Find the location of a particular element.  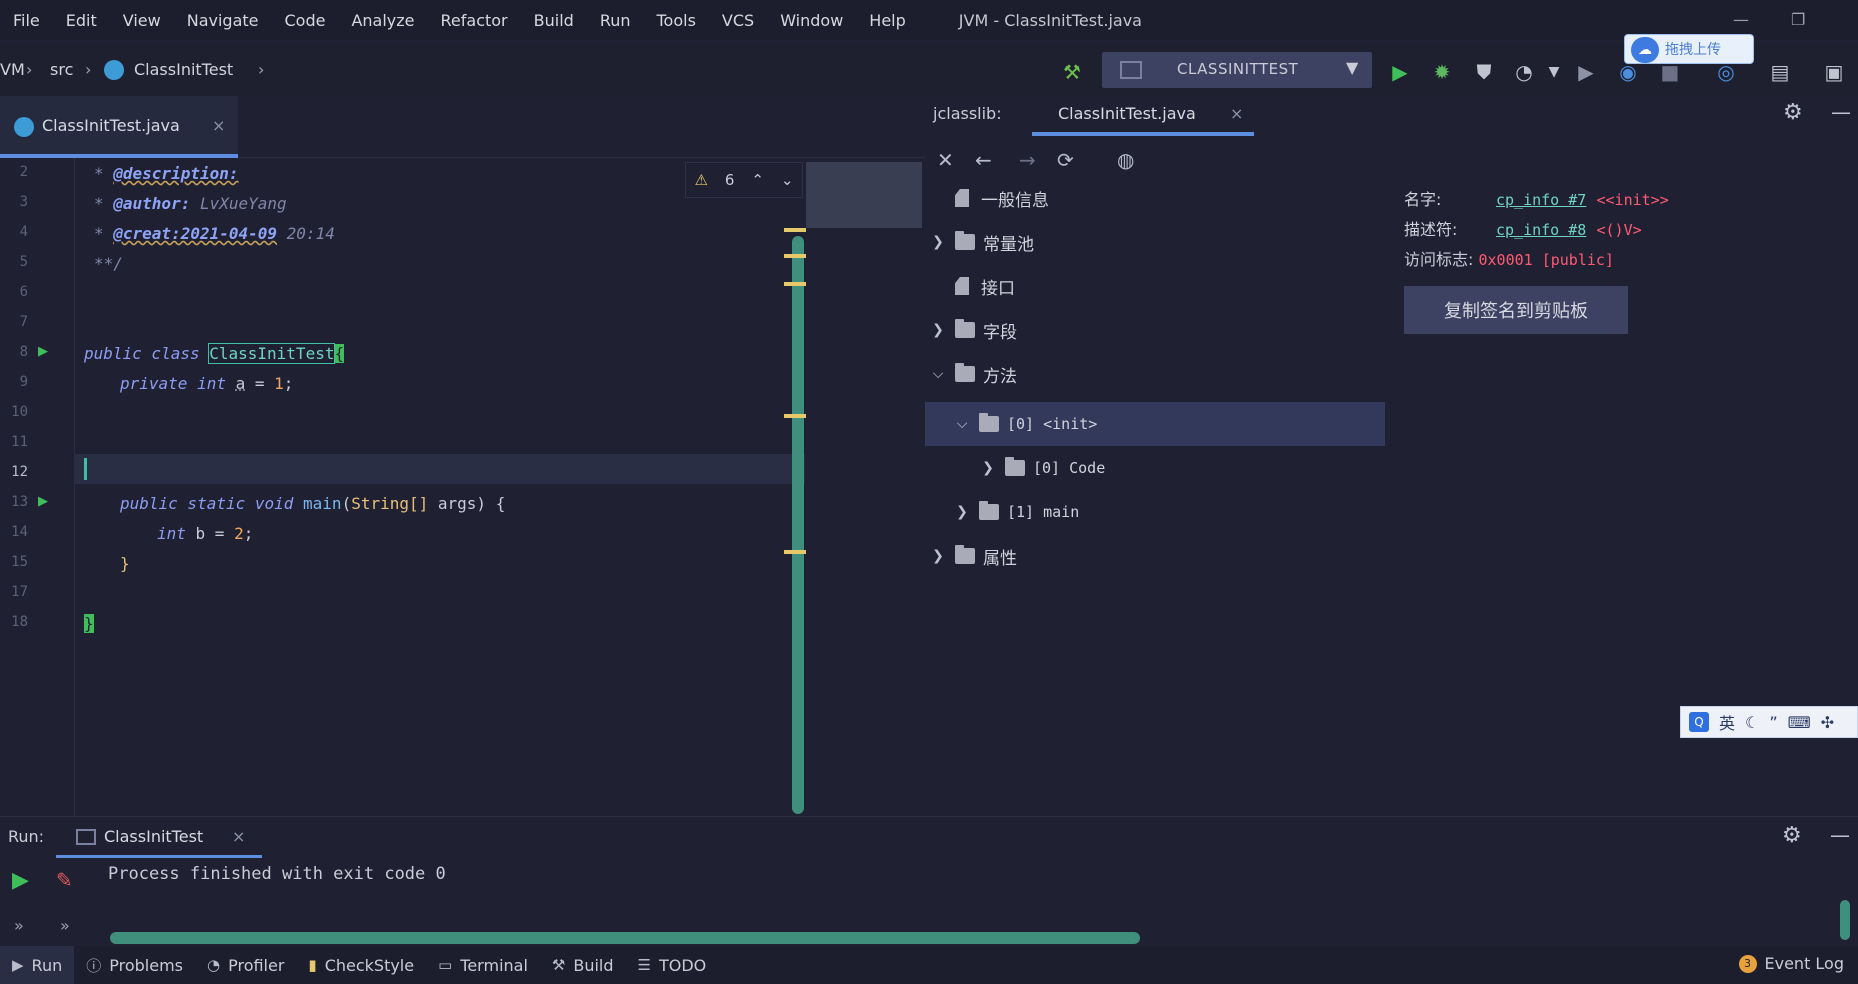

tree-item-attributes: ❯ 属性 is located at coordinates (1155, 556).